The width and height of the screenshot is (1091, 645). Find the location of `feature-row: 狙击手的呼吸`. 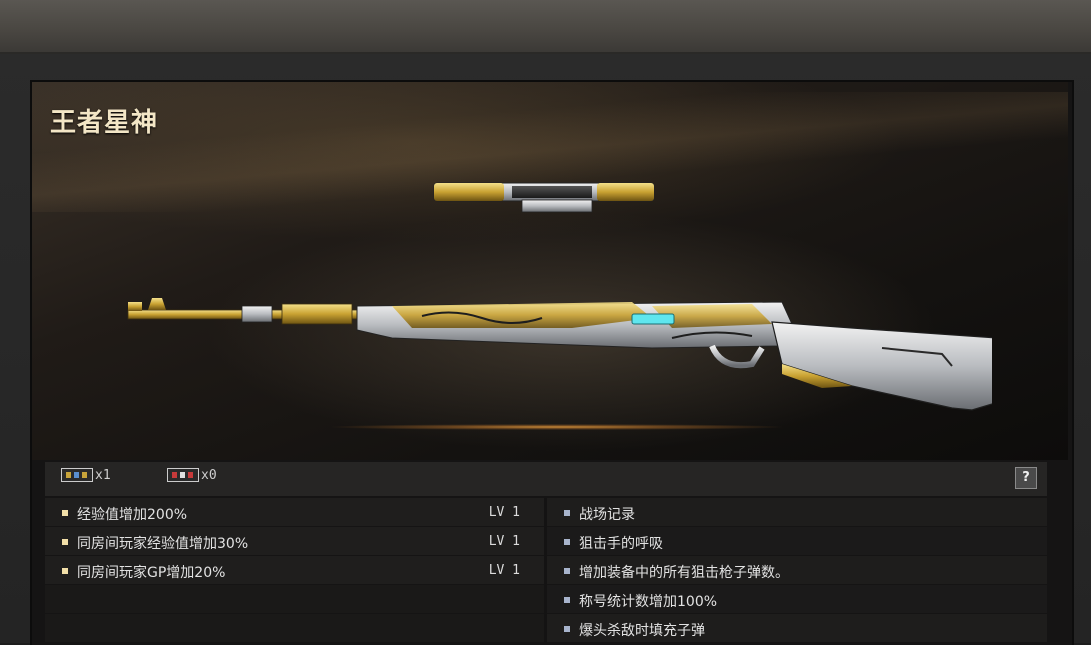

feature-row: 狙击手的呼吸 is located at coordinates (797, 541).